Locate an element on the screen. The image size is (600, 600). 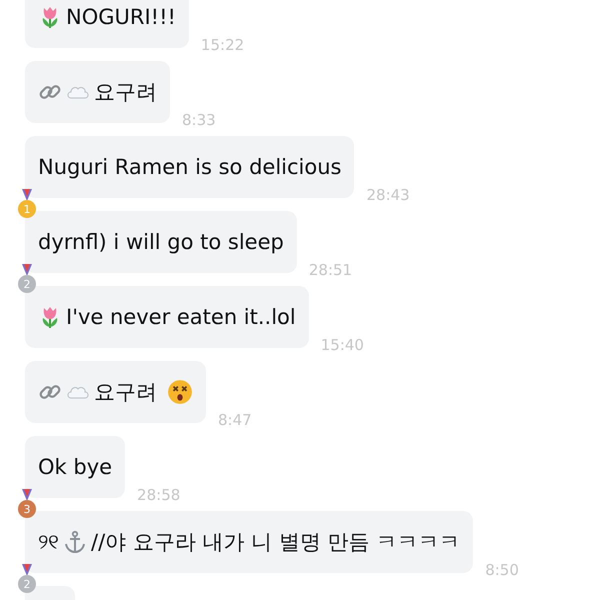
message-time: 15:22 is located at coordinates (222, 45).